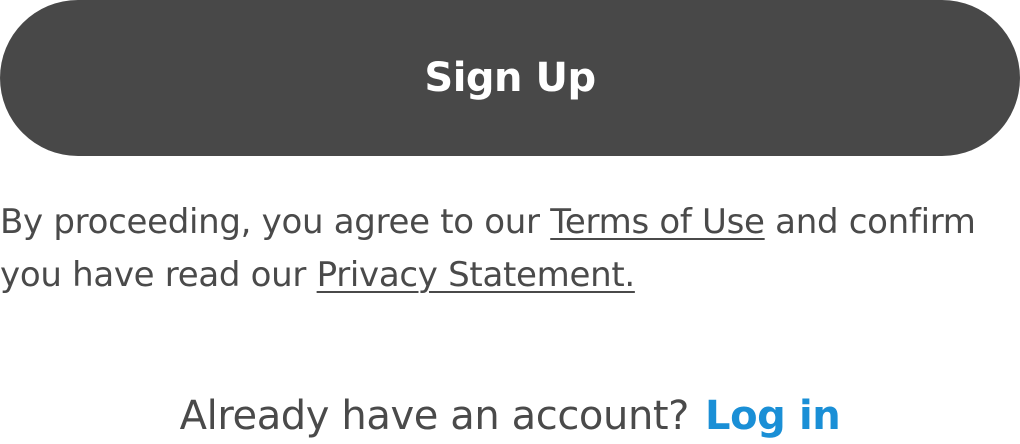 Image resolution: width=1020 pixels, height=444 pixels. I want to click on terms-prefix-text: By proceeding, you agree to our, so click(275, 222).